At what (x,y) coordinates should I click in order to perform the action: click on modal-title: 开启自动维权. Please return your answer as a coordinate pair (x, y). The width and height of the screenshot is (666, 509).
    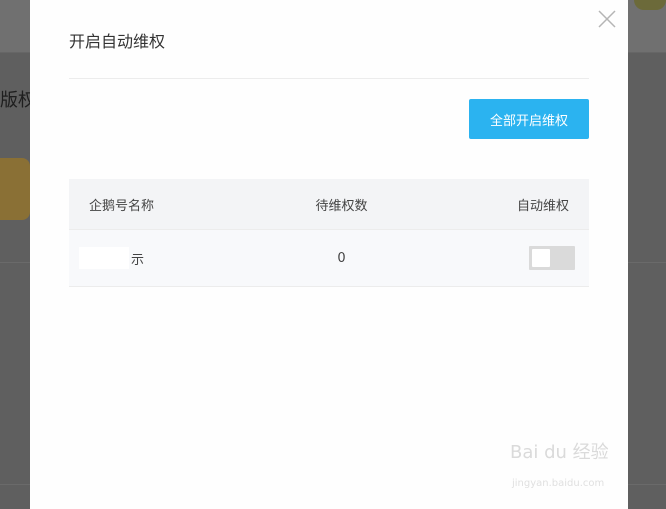
    Looking at the image, I should click on (117, 41).